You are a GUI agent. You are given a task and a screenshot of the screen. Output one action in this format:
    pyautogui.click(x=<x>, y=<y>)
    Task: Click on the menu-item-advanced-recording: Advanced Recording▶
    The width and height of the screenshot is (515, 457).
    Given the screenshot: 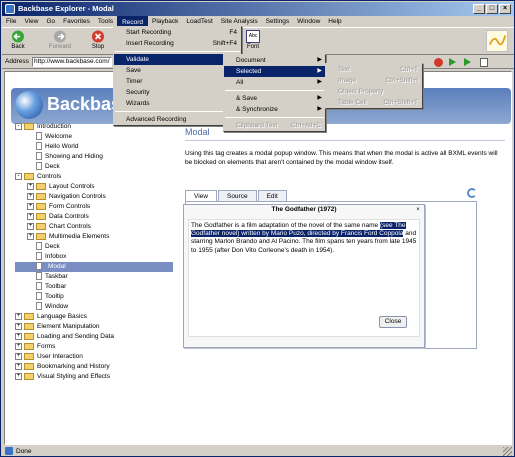 What is the action you would take?
    pyautogui.click(x=177, y=119)
    